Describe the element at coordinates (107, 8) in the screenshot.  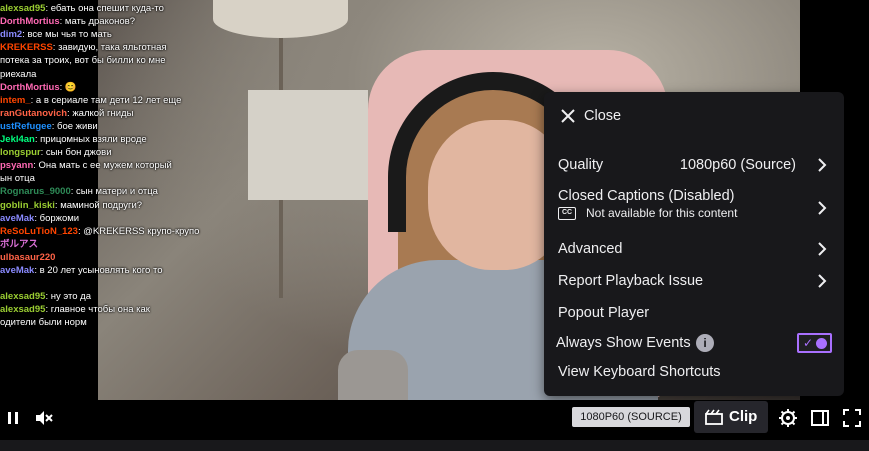
I see `chat-text: ебать она спешит куда-то` at that location.